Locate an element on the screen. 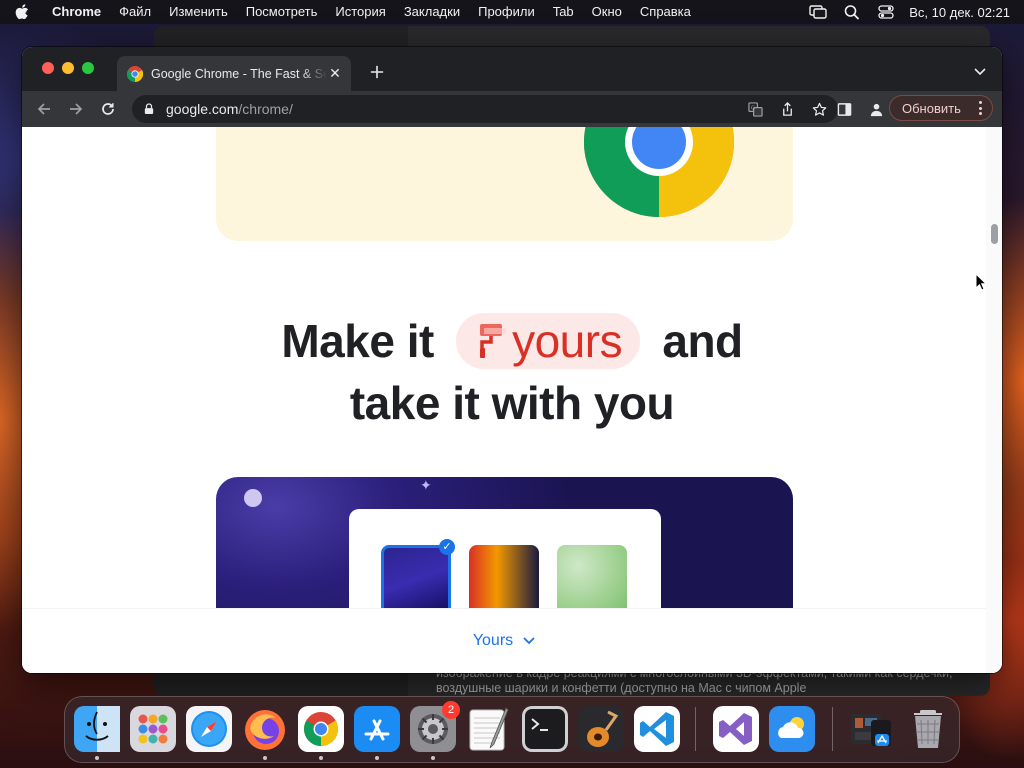 Image resolution: width=1024 pixels, height=768 pixels. menu-file: Файл is located at coordinates (135, 12).